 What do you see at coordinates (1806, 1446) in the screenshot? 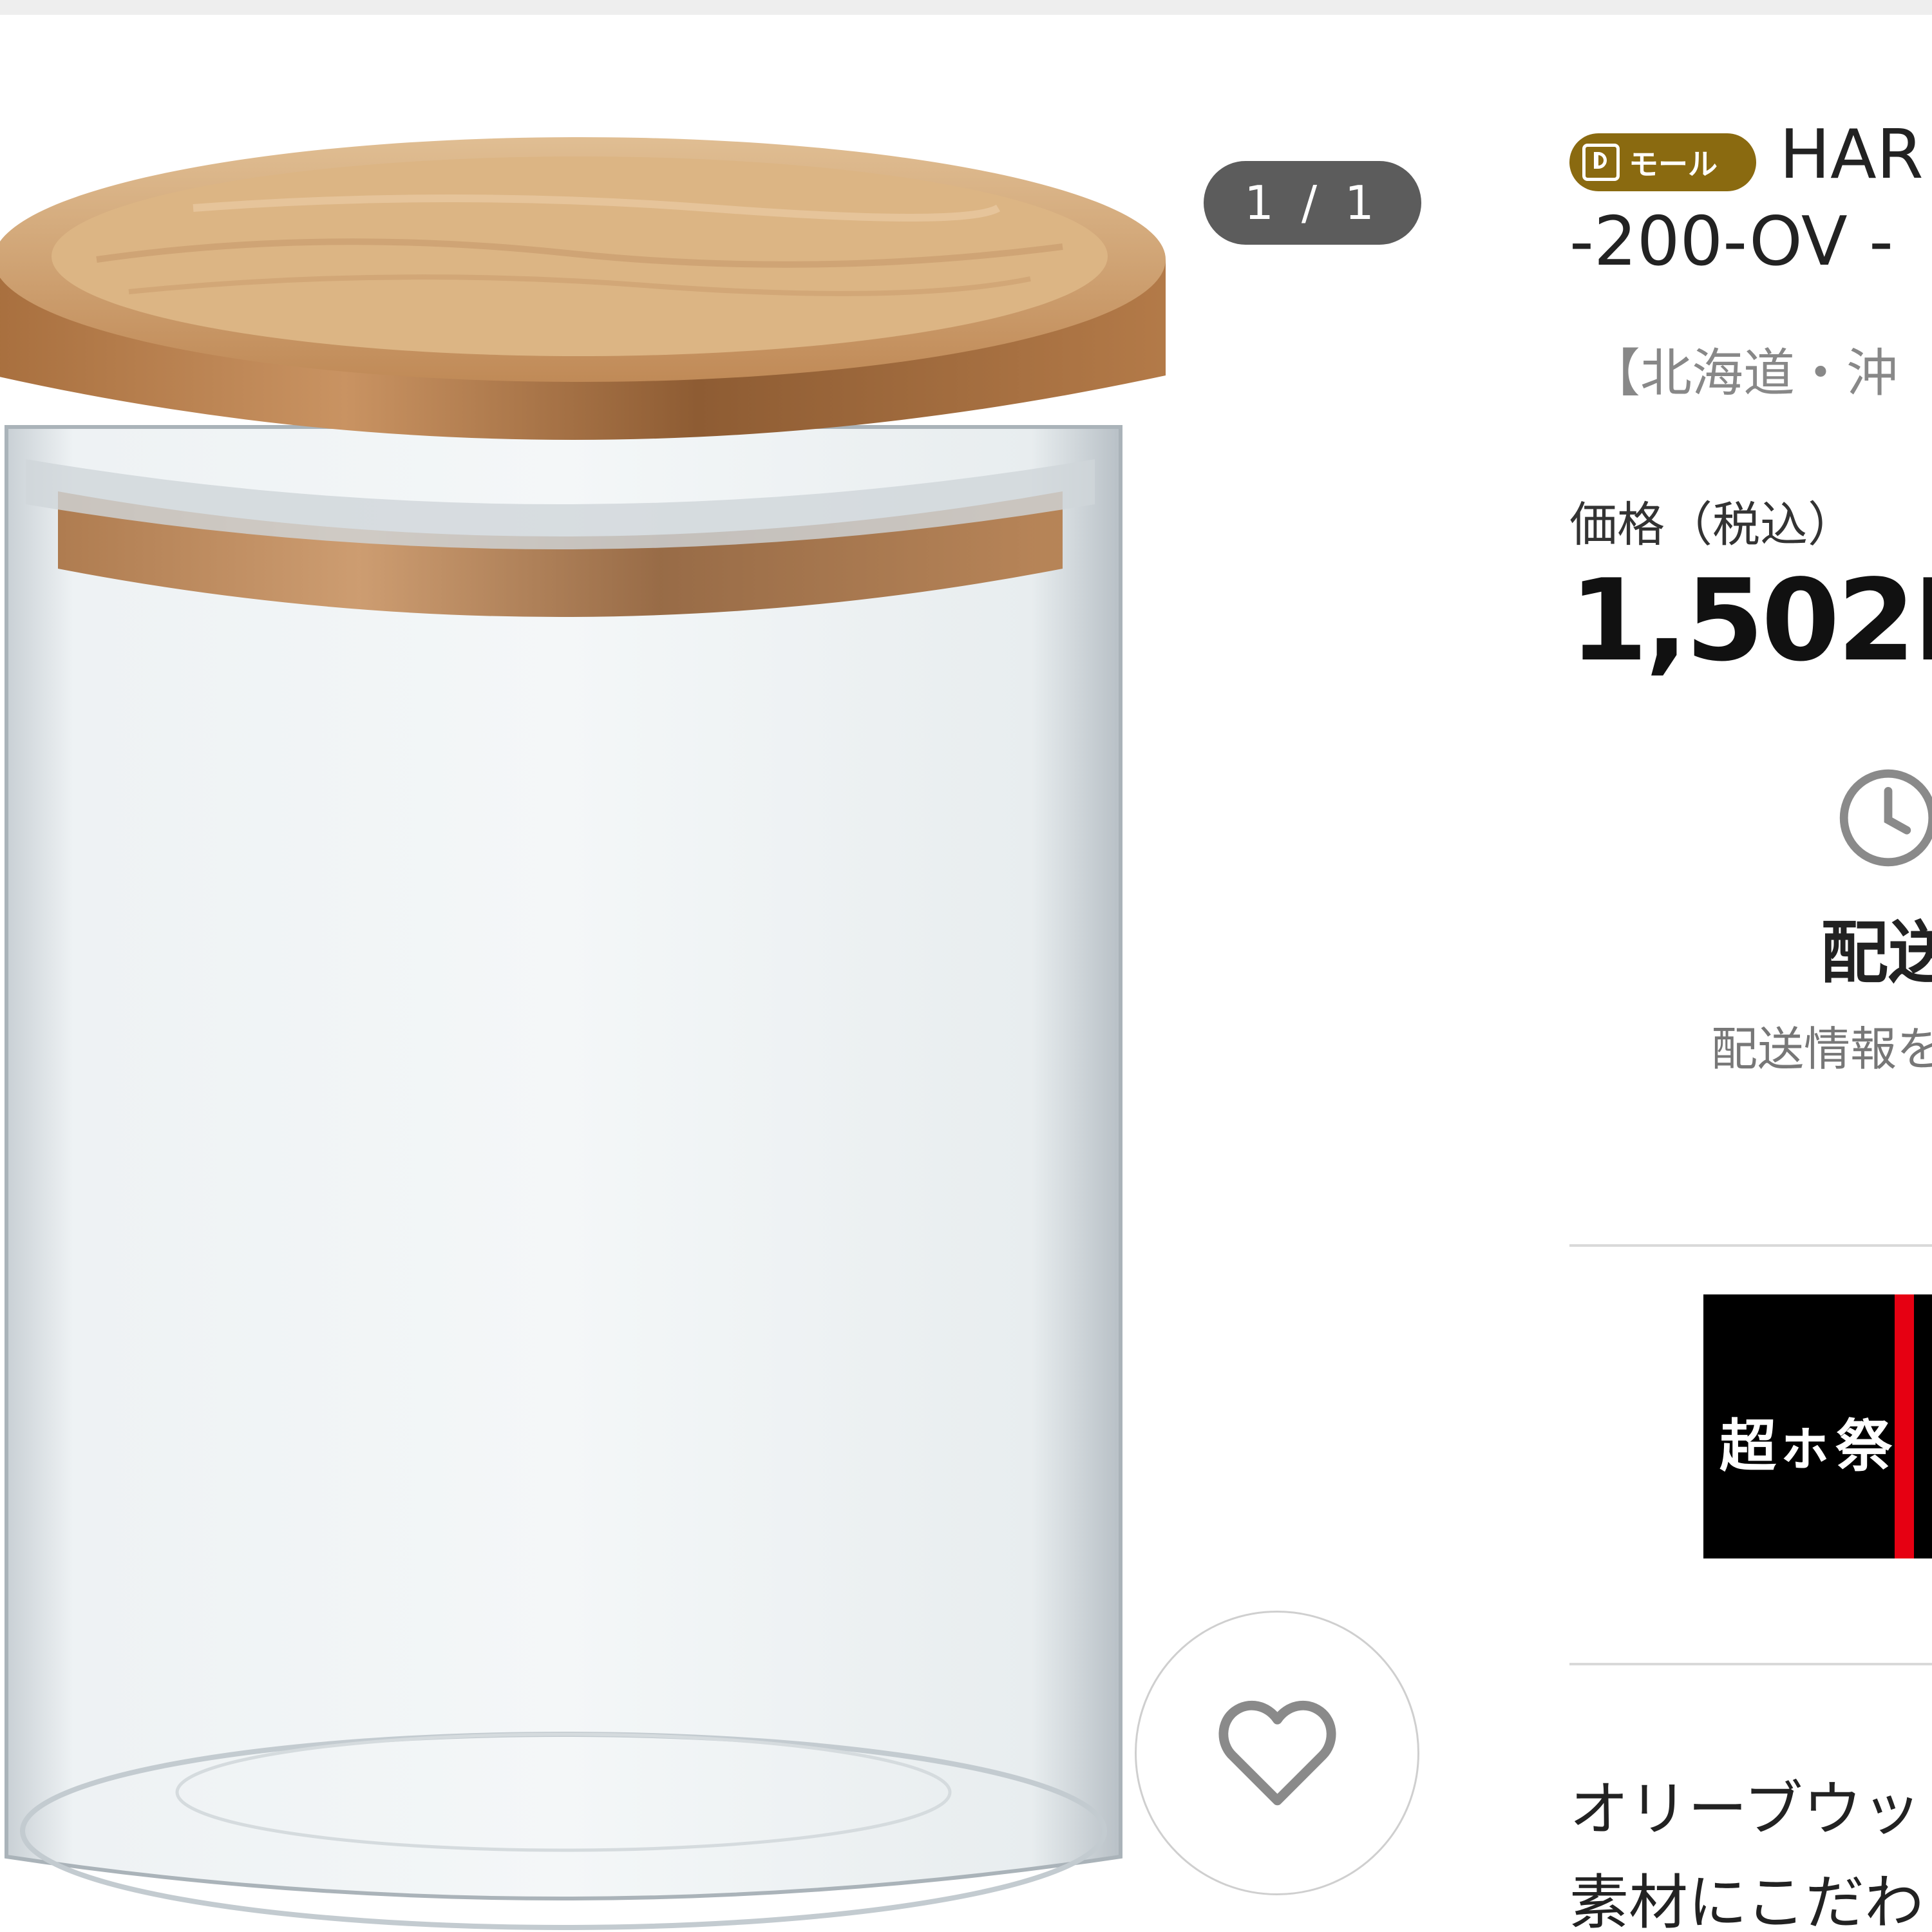
I see `banner-text: 超ㇹ祭` at bounding box center [1806, 1446].